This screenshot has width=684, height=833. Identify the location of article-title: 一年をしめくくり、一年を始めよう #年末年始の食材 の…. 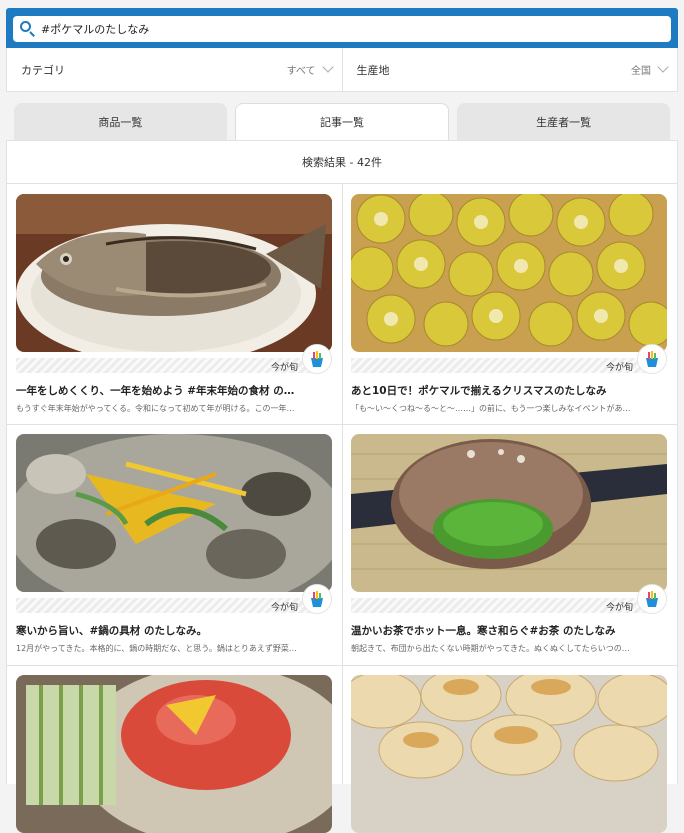
(174, 390).